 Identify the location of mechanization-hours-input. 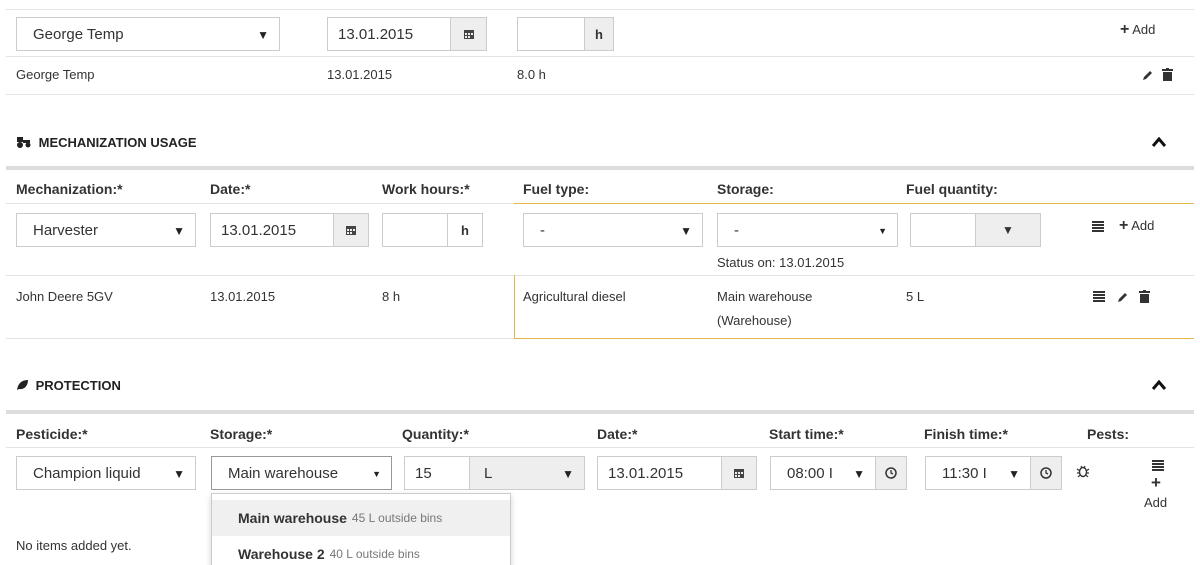
(415, 230).